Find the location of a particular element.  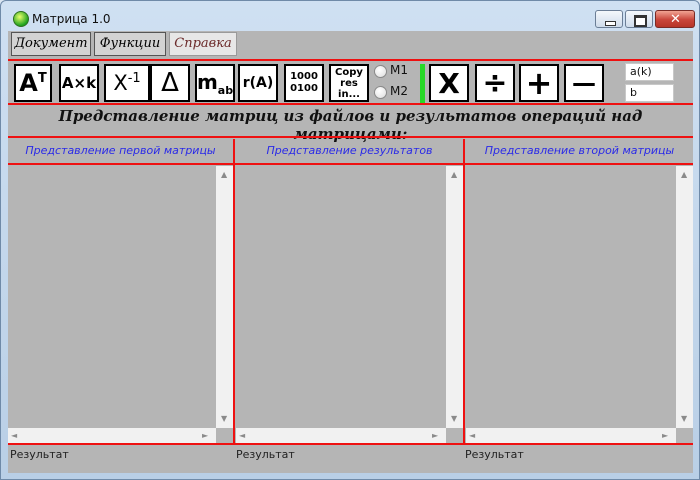

identity-line-2: 0100 is located at coordinates (304, 88).